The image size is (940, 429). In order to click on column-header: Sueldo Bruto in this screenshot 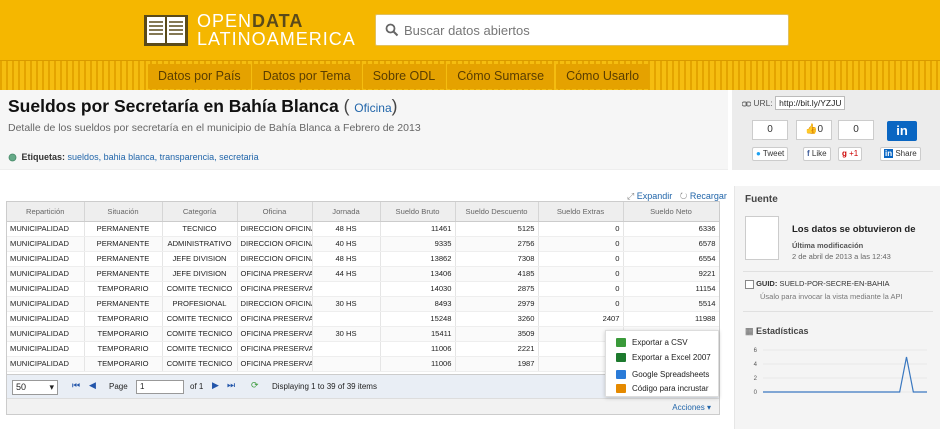, I will do `click(418, 212)`.